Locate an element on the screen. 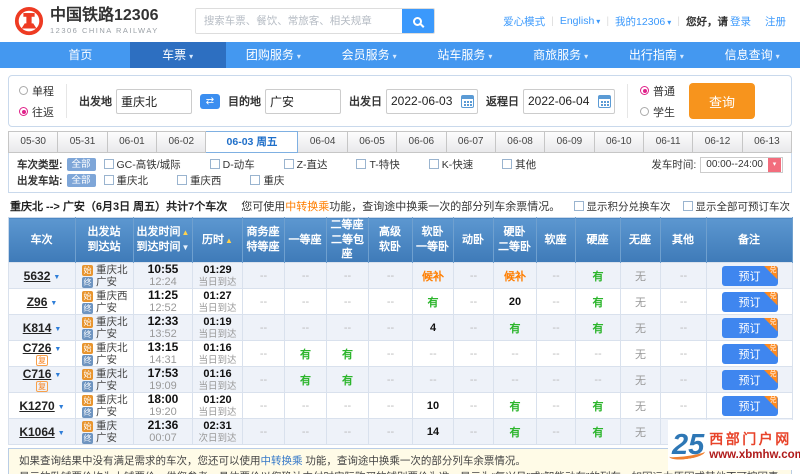 The height and width of the screenshot is (474, 800). train-number-link: C716 is located at coordinates (37, 374).